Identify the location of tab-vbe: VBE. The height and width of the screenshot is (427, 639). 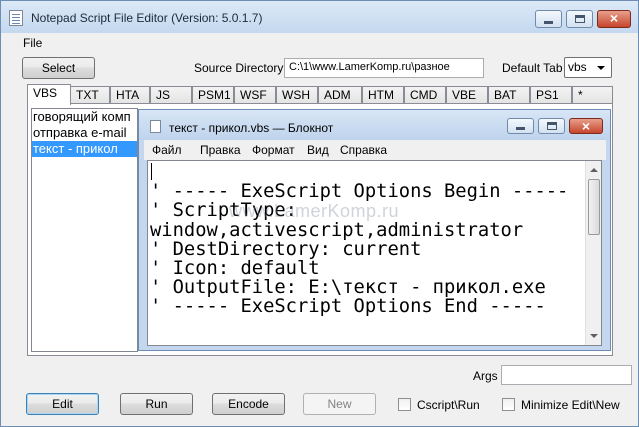
(467, 95).